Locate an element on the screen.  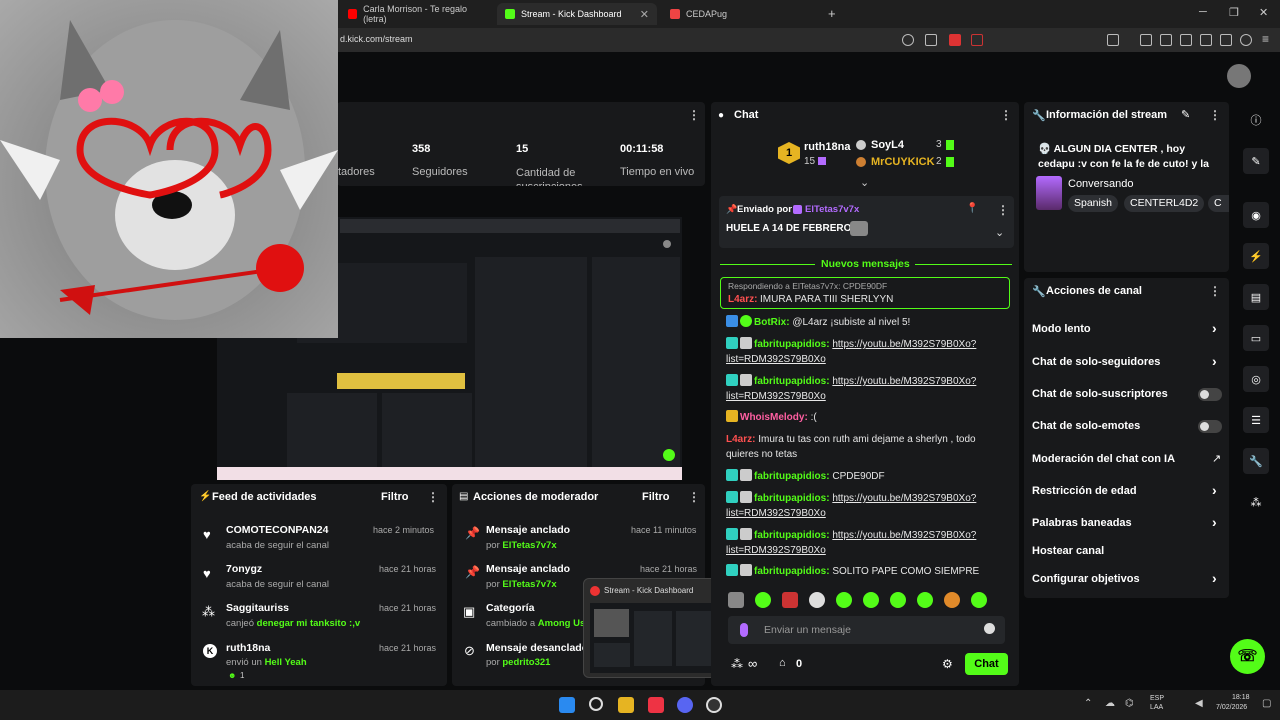
chat-icon: ▭ is located at coordinates (1256, 338).